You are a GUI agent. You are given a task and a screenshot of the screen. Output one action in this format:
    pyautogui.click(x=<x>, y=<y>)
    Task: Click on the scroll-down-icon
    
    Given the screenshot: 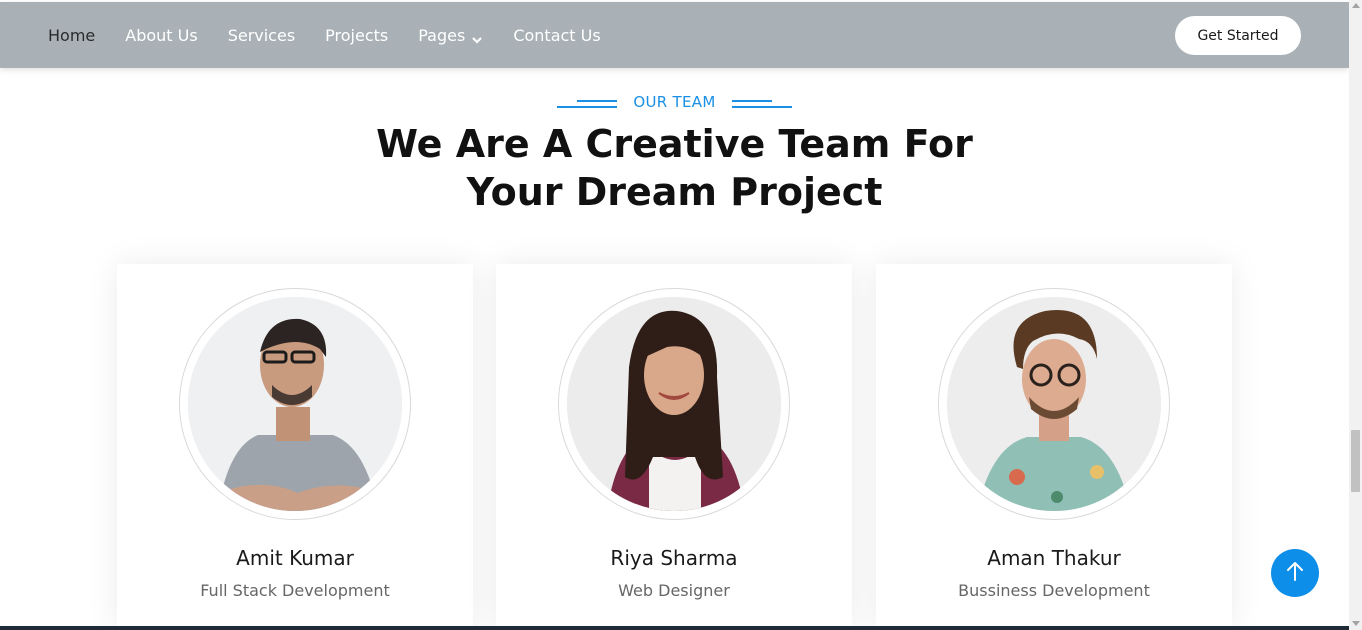 What is the action you would take?
    pyautogui.click(x=1356, y=623)
    